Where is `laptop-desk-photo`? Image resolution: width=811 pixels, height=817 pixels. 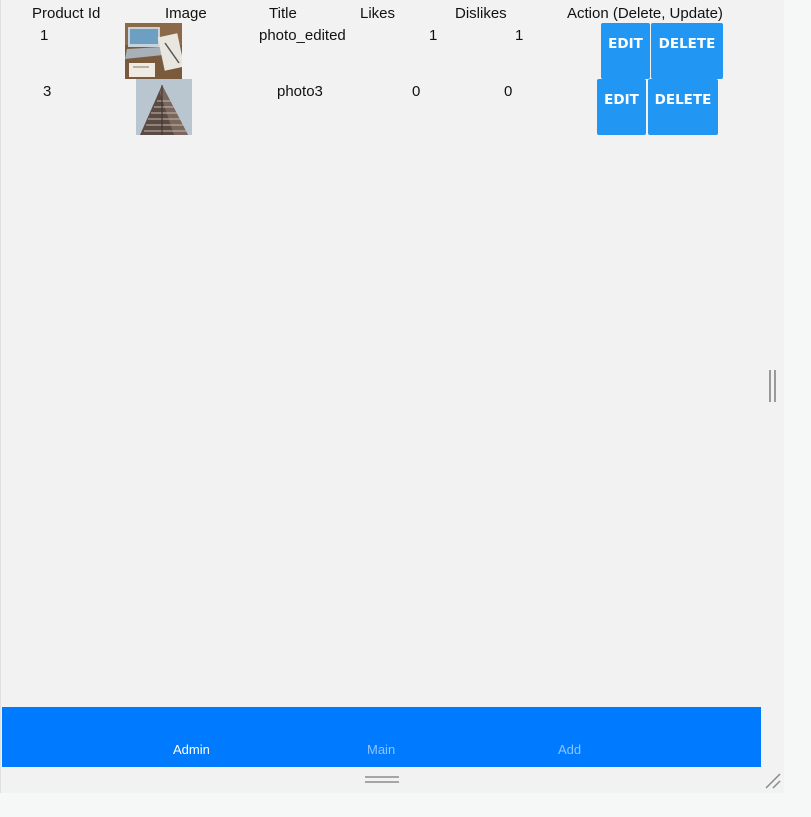 laptop-desk-photo is located at coordinates (153, 51).